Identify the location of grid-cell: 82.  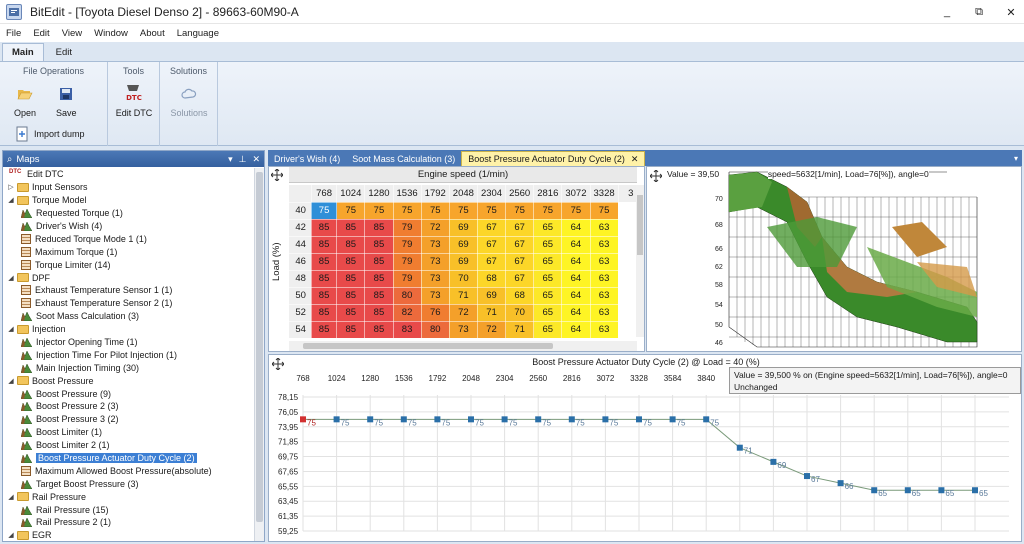
(407, 313).